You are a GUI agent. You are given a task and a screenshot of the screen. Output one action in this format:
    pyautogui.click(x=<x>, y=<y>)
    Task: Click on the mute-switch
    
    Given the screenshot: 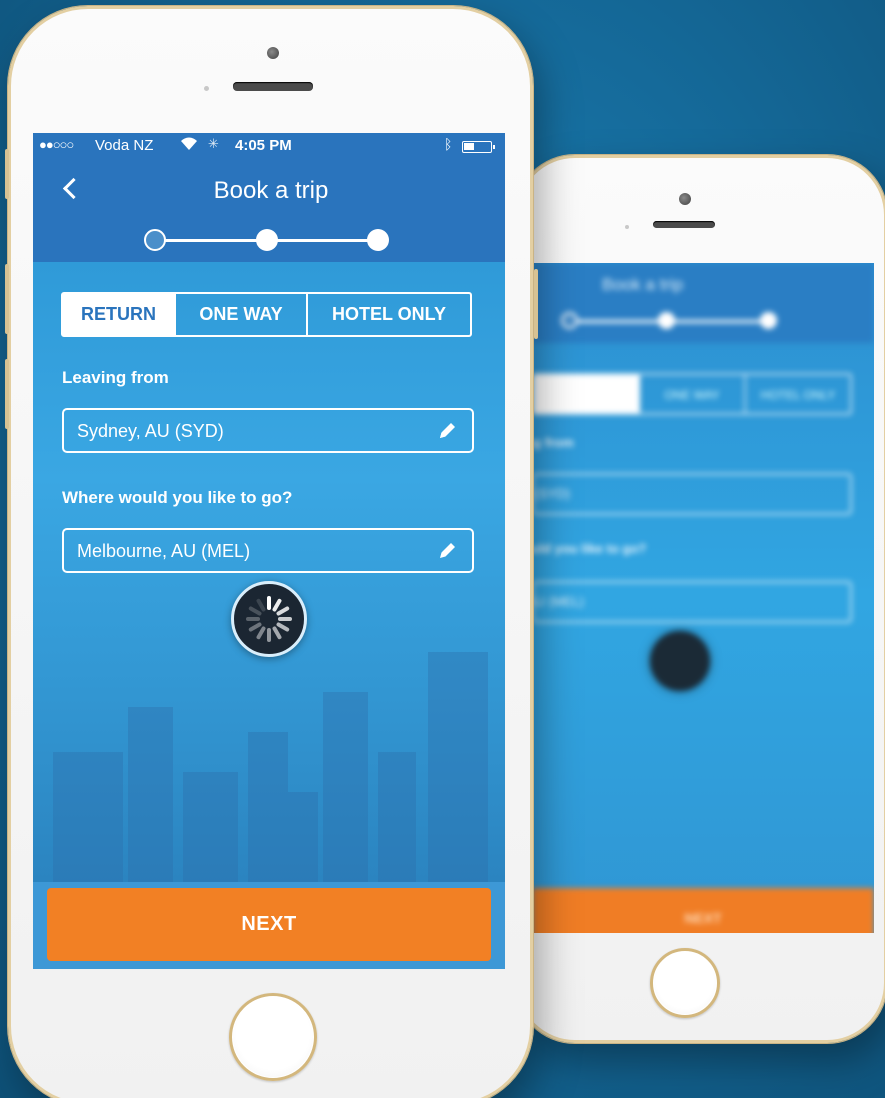 What is the action you would take?
    pyautogui.click(x=7, y=394)
    